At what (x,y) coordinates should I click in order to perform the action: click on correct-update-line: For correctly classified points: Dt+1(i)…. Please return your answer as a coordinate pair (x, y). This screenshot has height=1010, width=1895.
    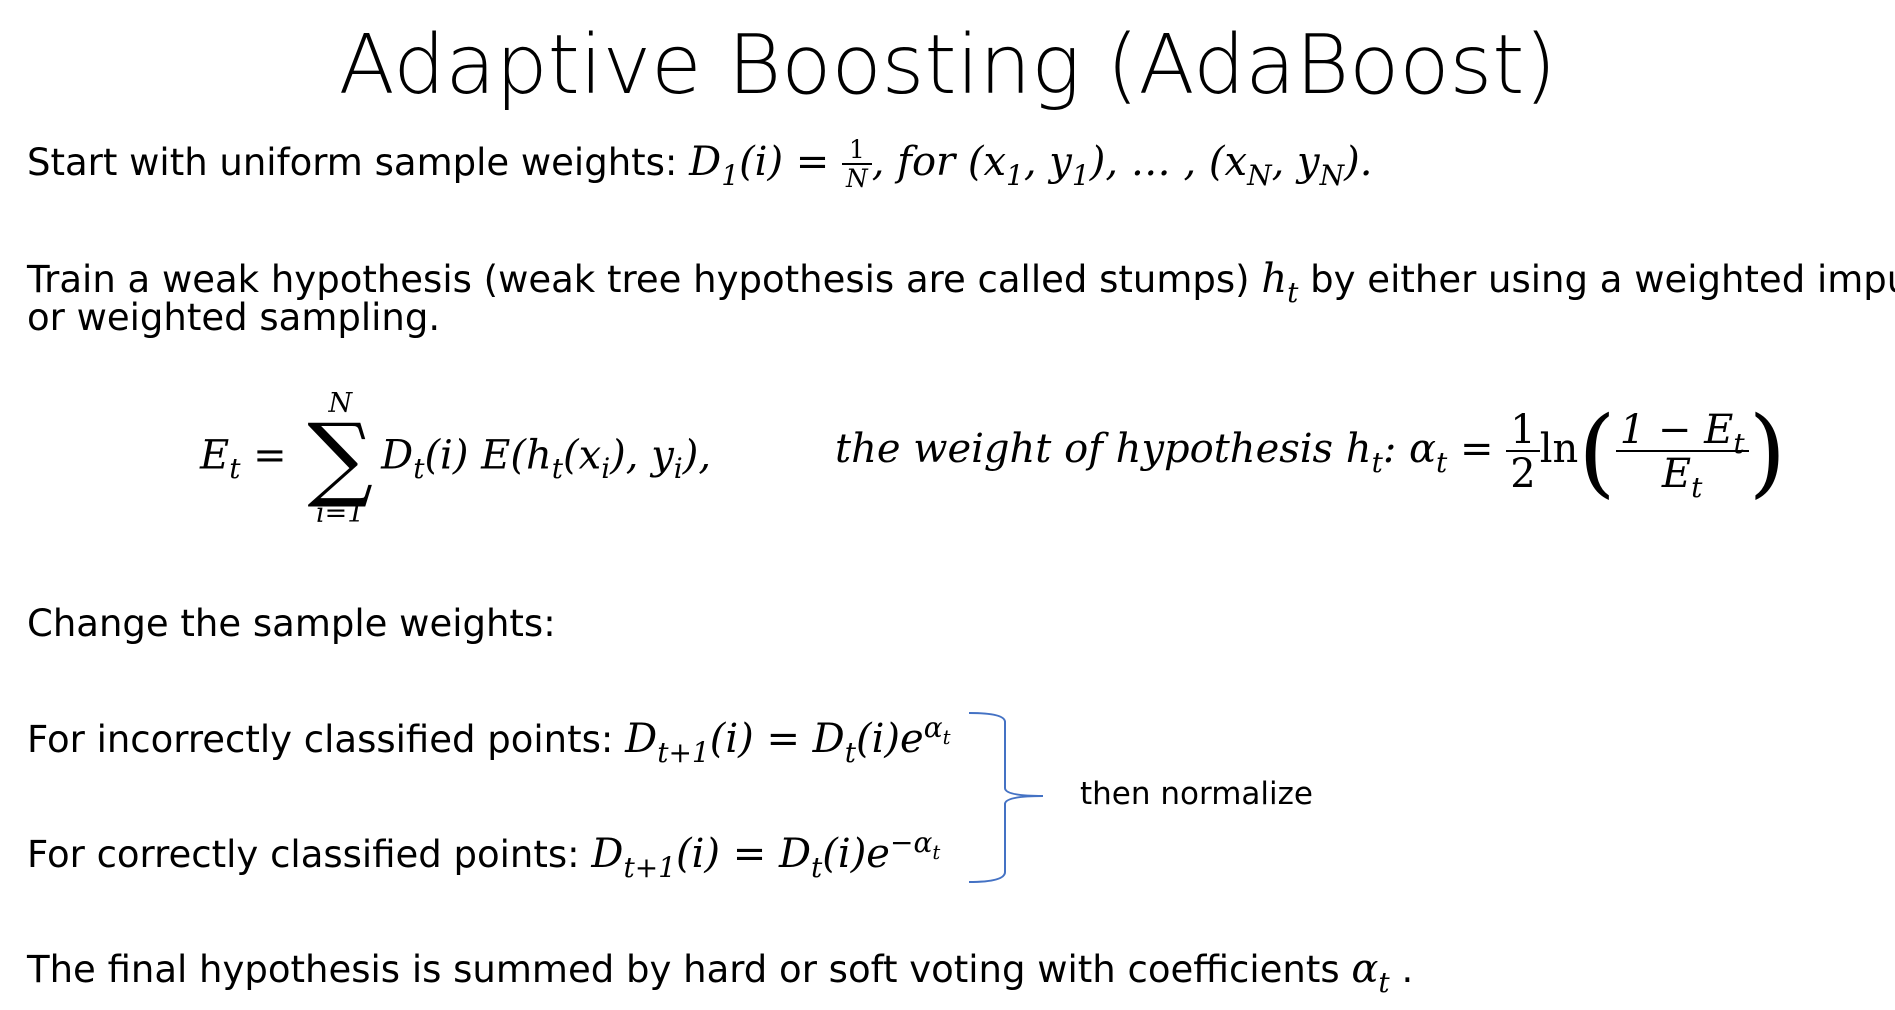
    Looking at the image, I should click on (484, 854).